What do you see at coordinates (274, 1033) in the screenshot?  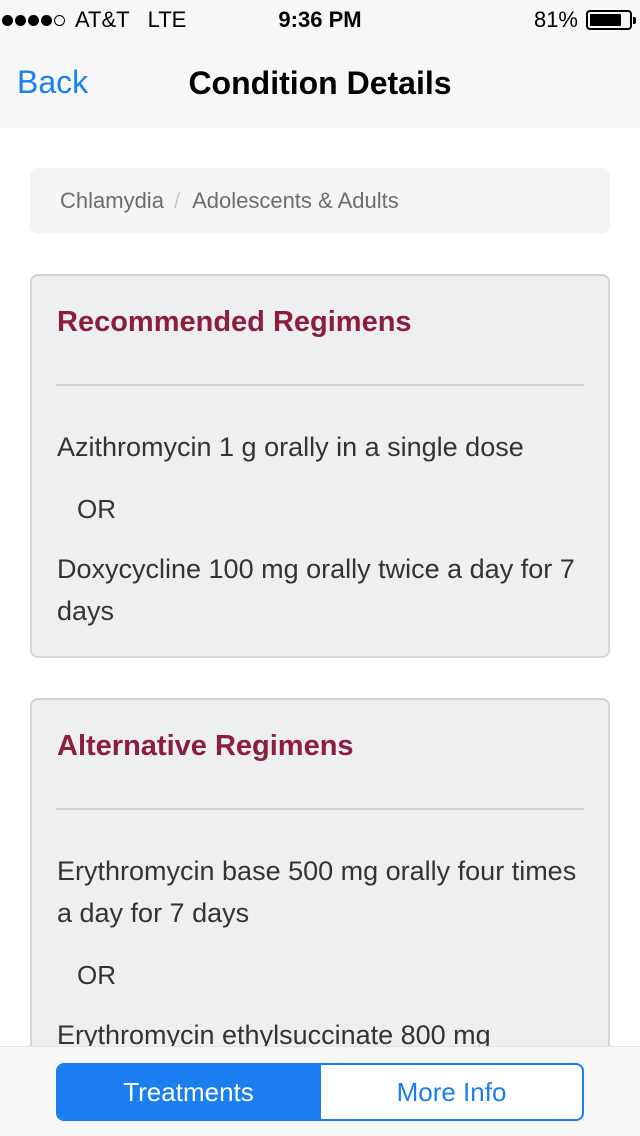 I see `regimen-text: Erythromycin ethylsuccinate 800 mg` at bounding box center [274, 1033].